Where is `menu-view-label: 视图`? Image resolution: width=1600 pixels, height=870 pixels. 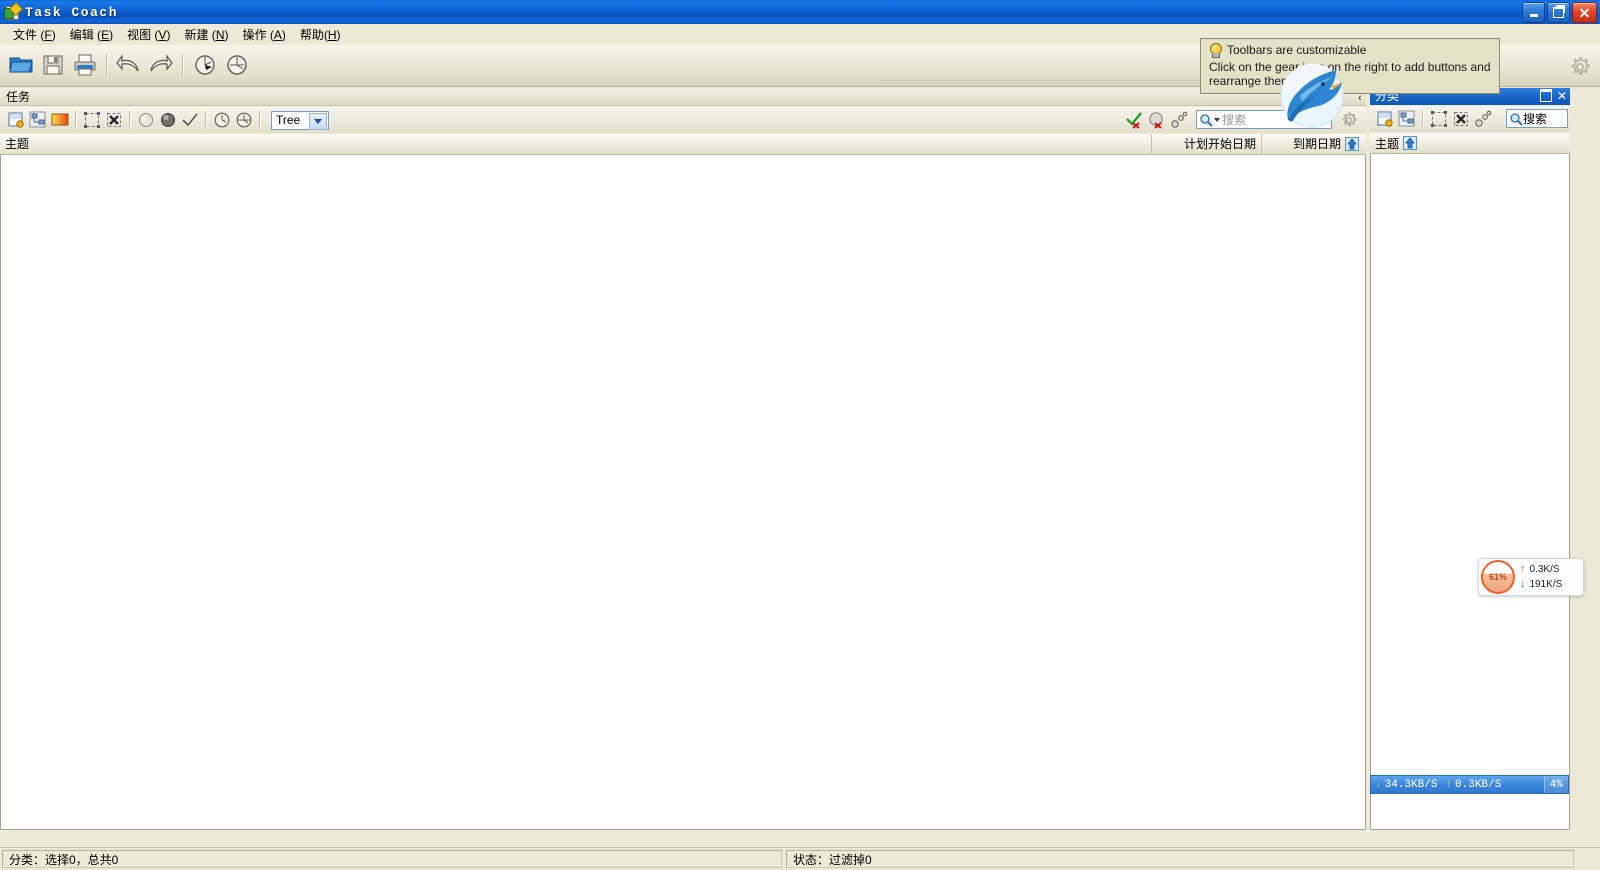
menu-view-label: 视图 is located at coordinates (139, 35).